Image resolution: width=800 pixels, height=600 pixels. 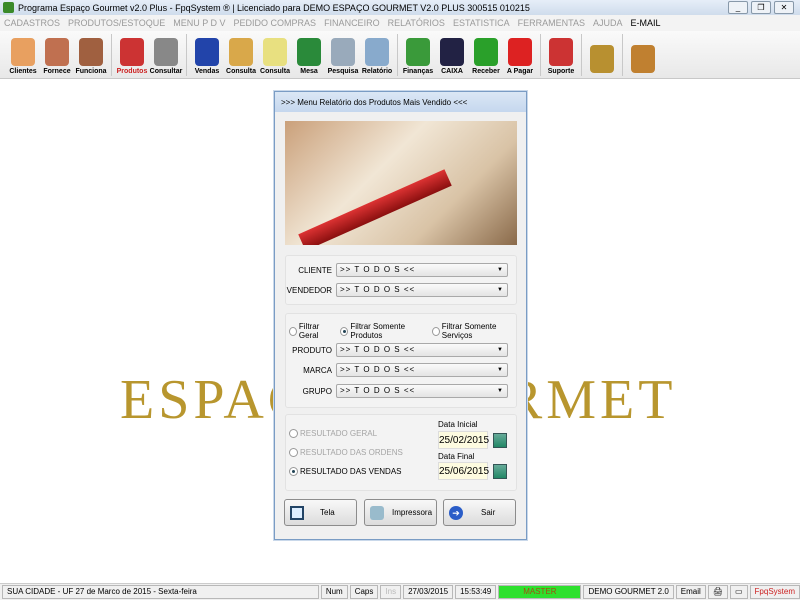 I want to click on menu-item: ESTATISTICA, so click(x=481, y=23).